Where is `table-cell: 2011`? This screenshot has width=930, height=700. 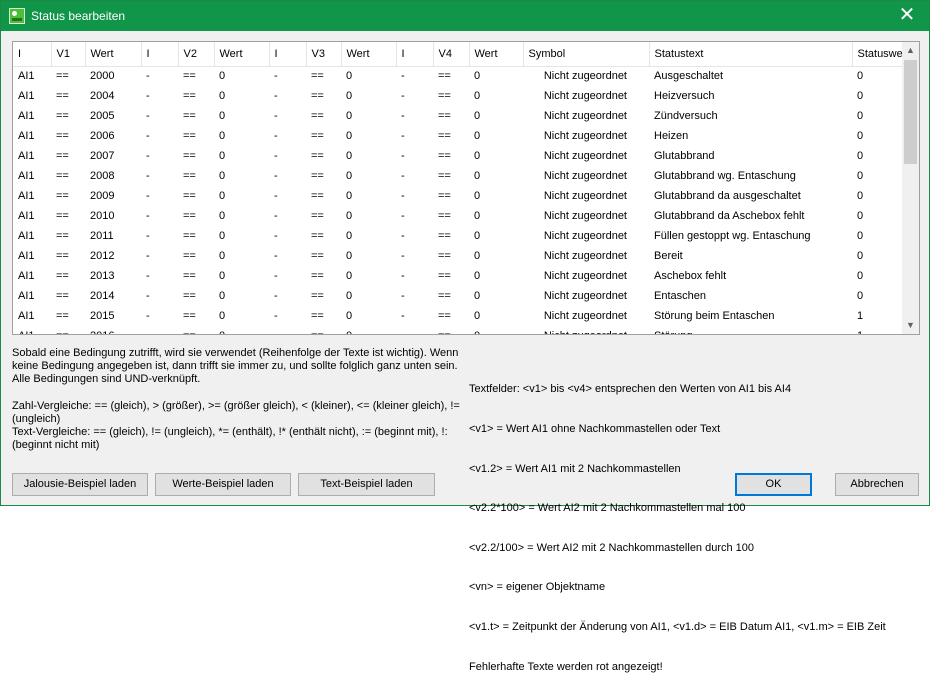 table-cell: 2011 is located at coordinates (113, 236).